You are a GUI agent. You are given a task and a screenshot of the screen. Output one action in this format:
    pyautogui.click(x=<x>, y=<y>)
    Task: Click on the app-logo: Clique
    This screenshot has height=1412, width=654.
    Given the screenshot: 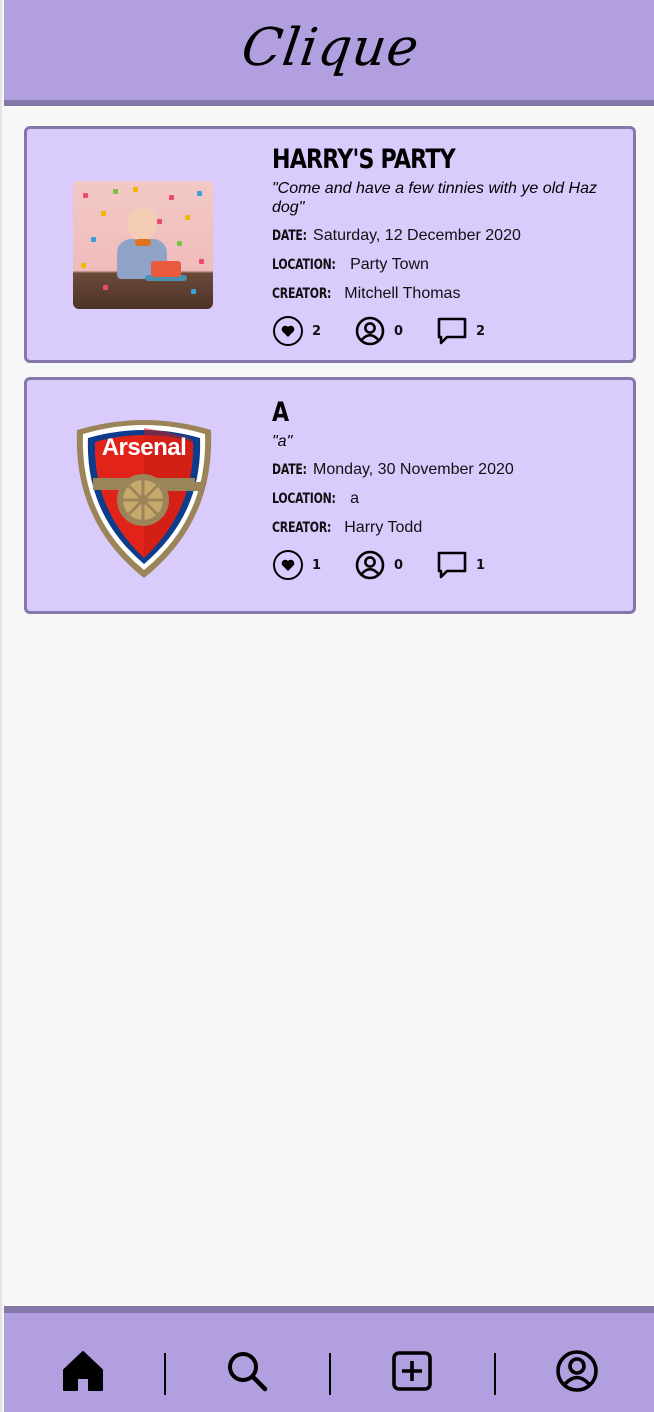 What is the action you would take?
    pyautogui.click(x=330, y=48)
    